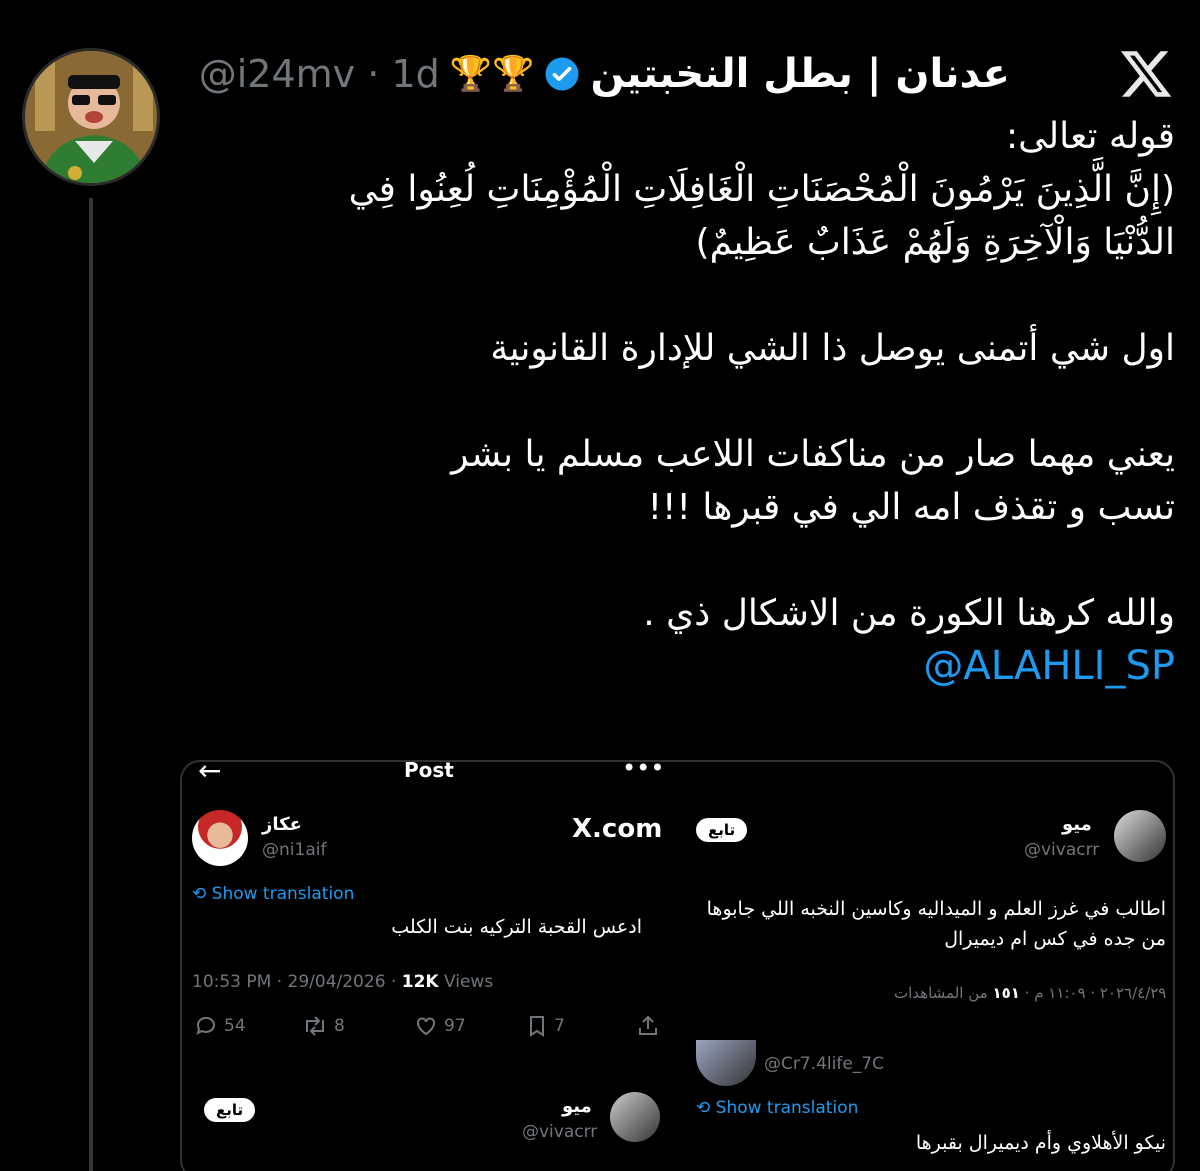 This screenshot has width=1200, height=1171. Describe the element at coordinates (1140, 836) in the screenshot. I see `media-right-avatar` at that location.